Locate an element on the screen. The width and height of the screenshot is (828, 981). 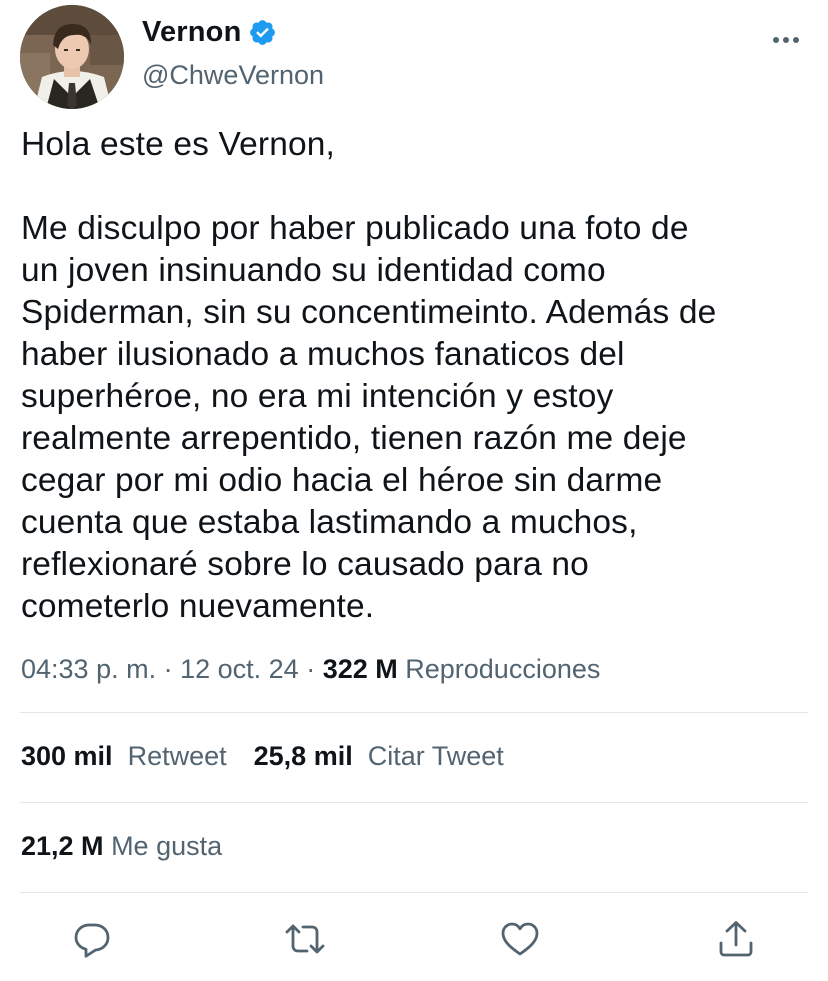
more-options-icon is located at coordinates (786, 40).